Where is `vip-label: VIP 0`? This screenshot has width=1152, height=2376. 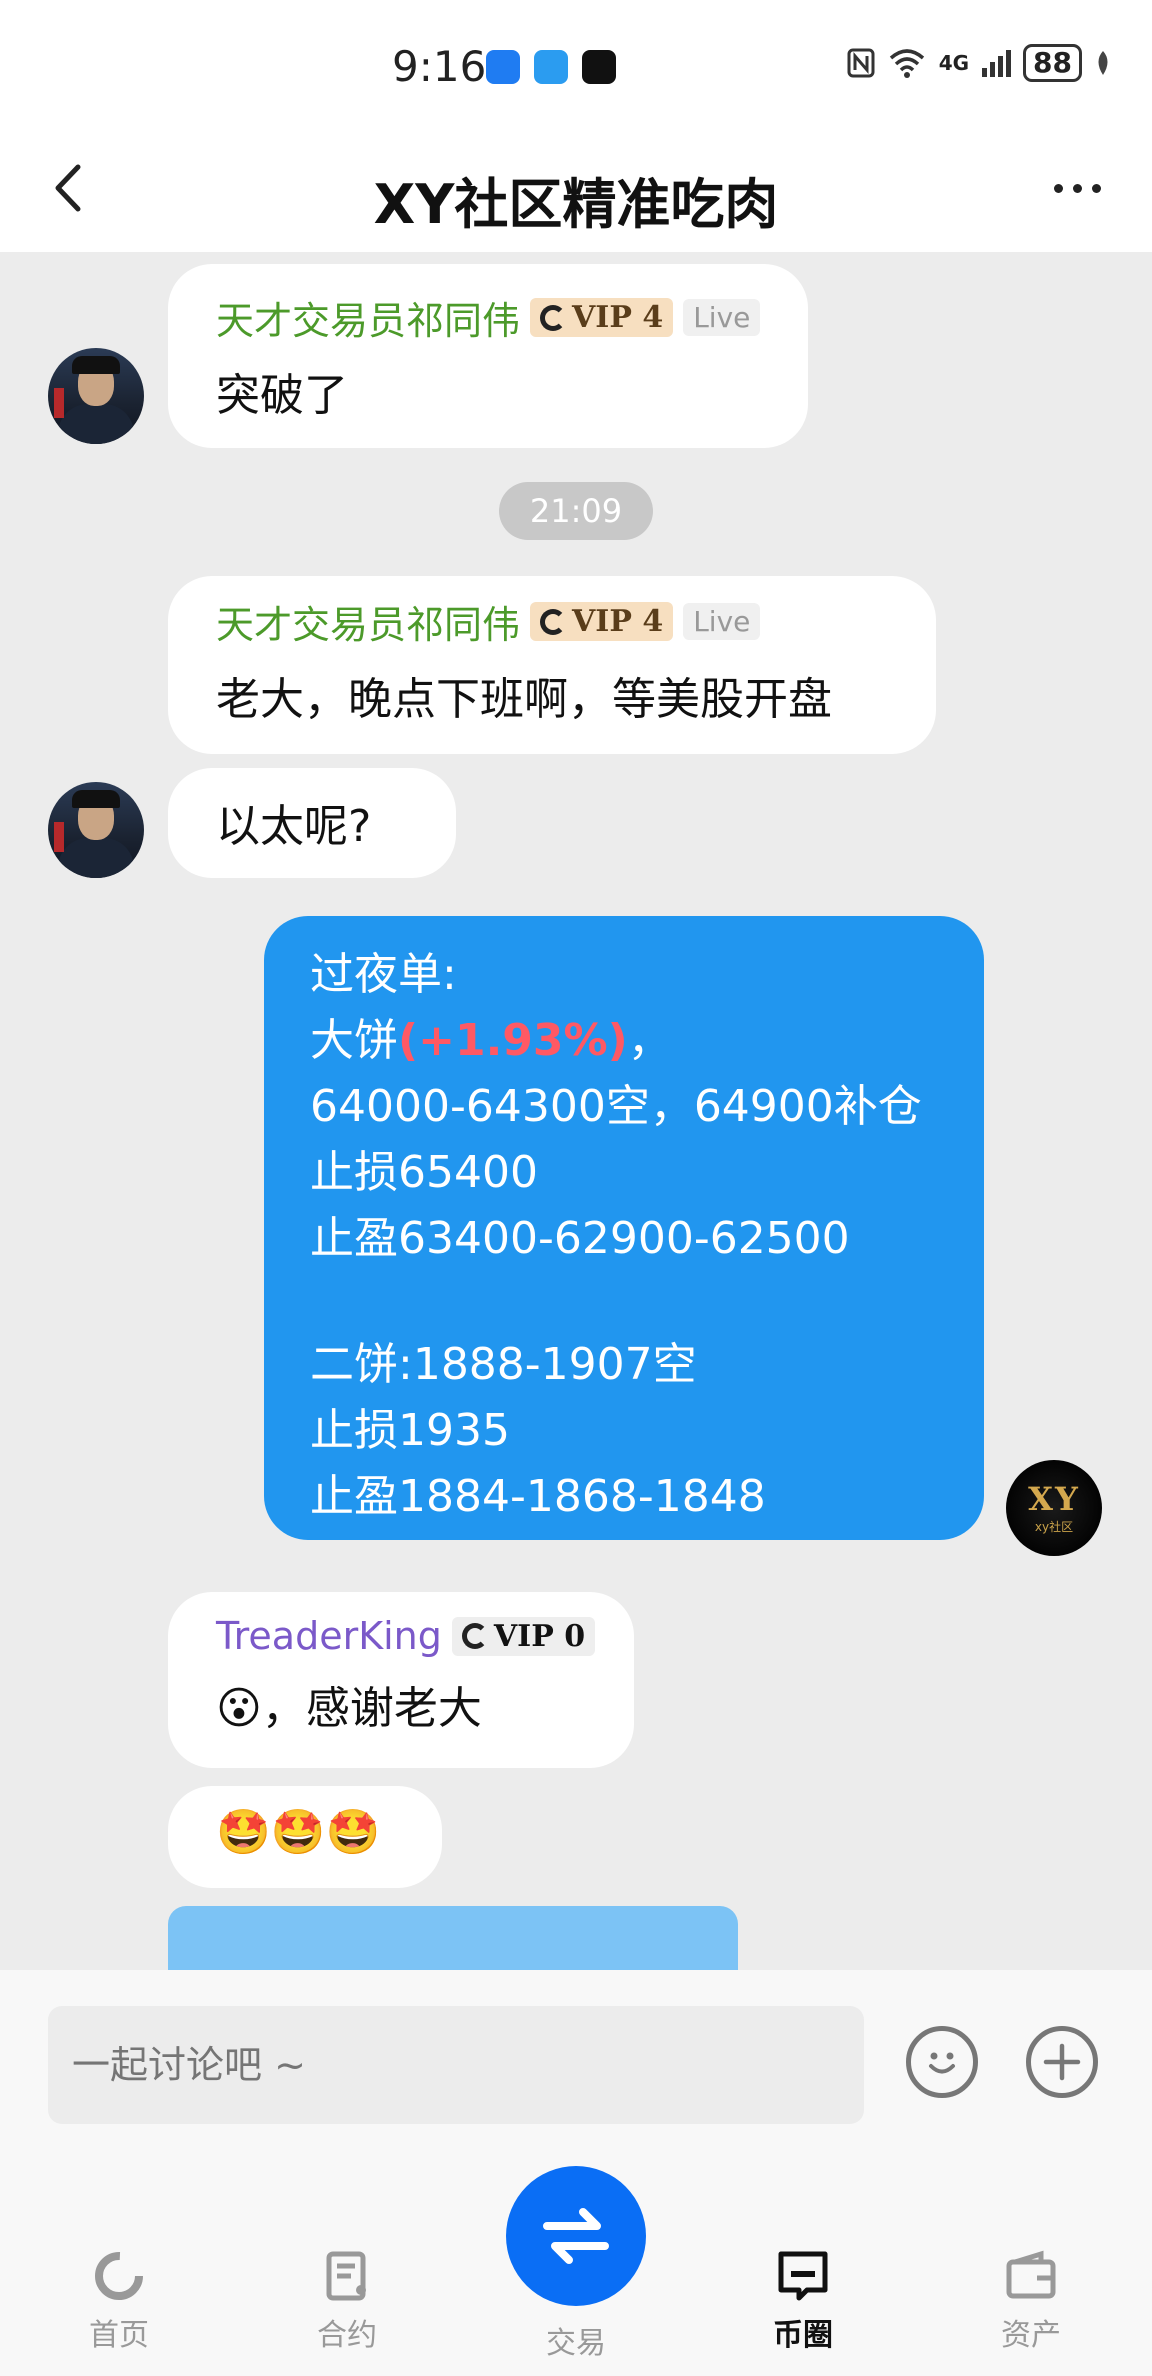
vip-label: VIP 0 is located at coordinates (539, 1636).